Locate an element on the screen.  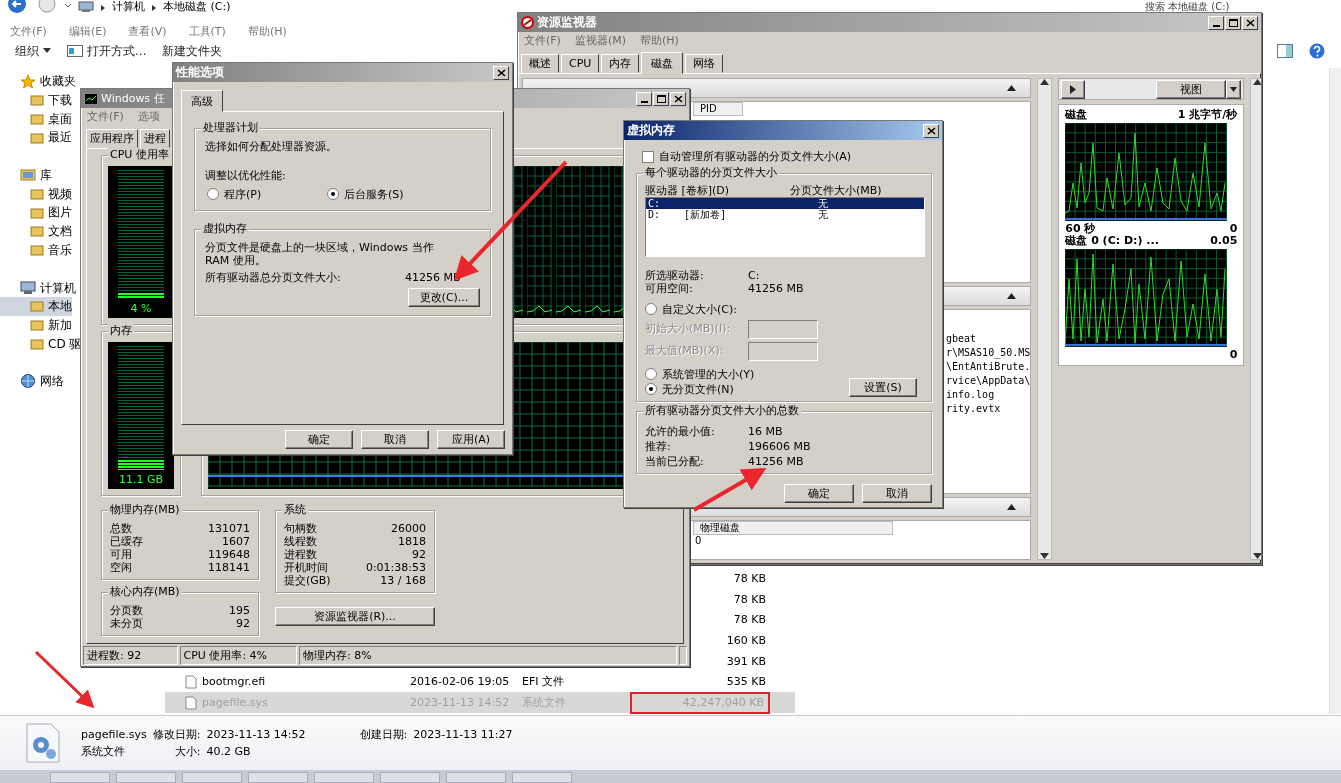
close-icon is located at coordinates (1250, 22).